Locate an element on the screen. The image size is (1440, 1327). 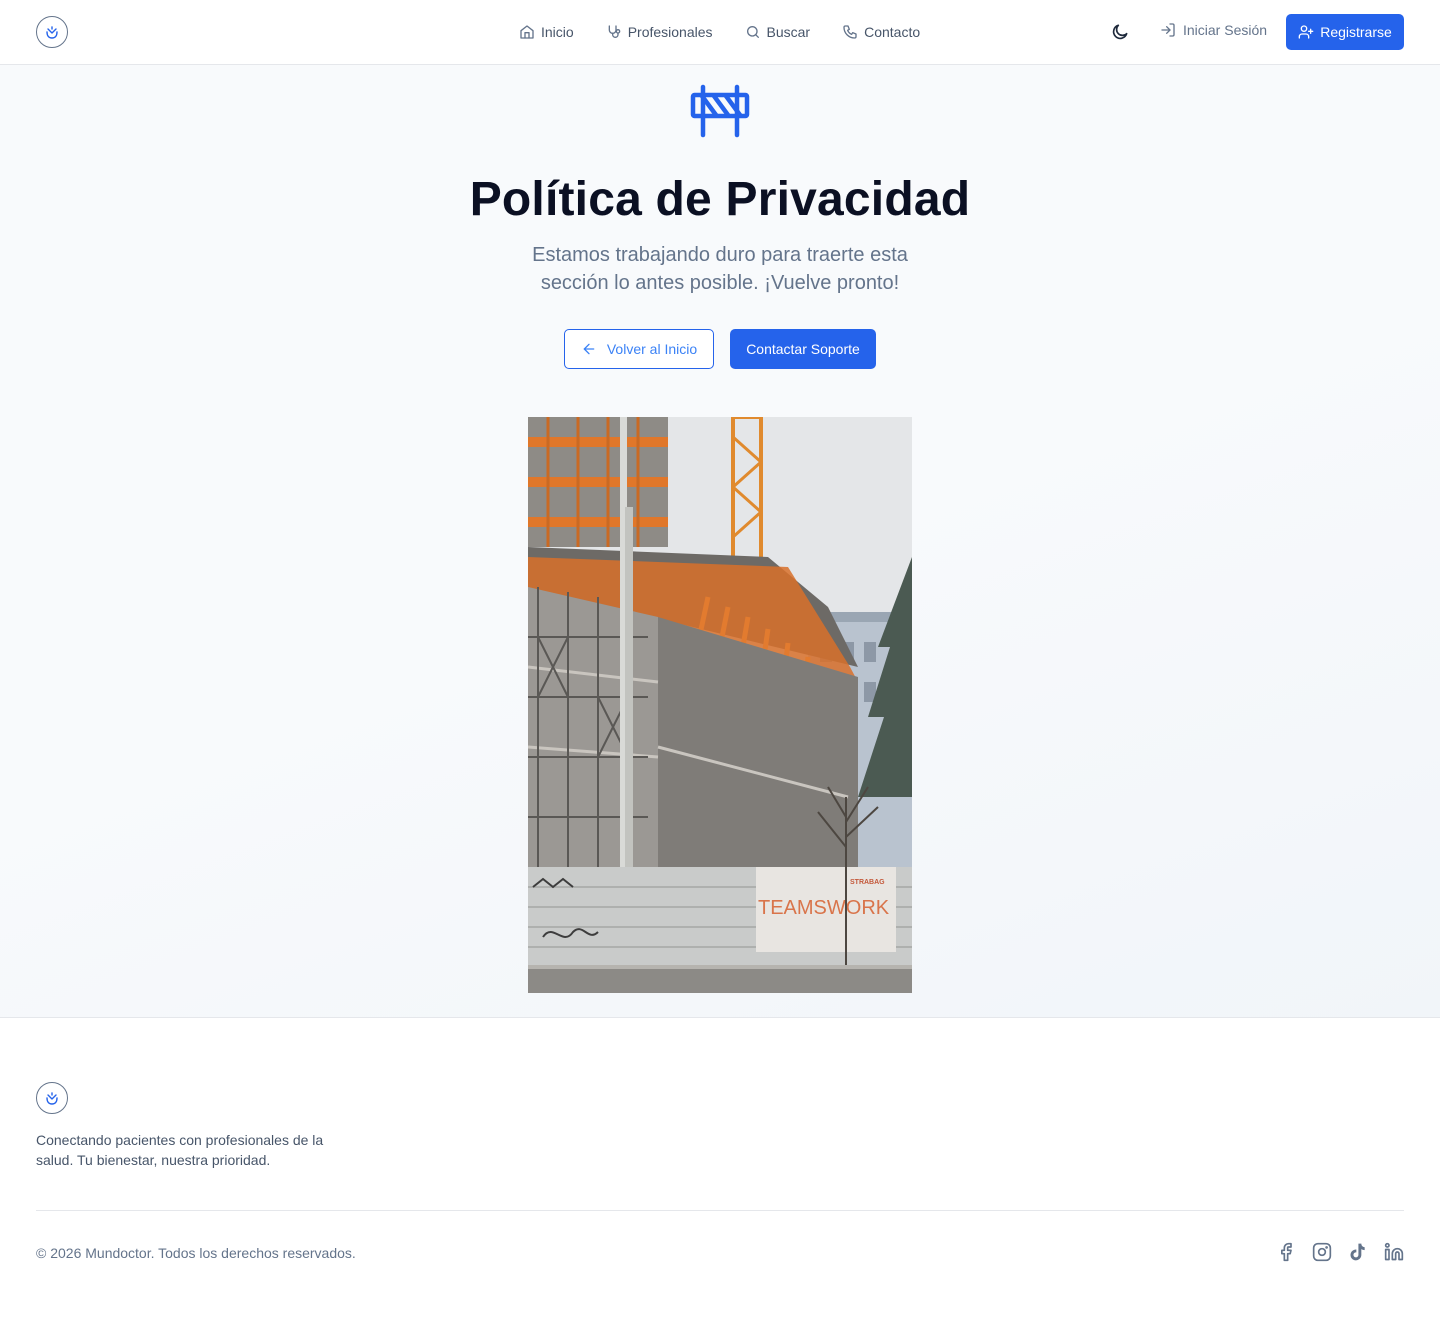
login-link: Iniciar Sesión is located at coordinates (1213, 30).